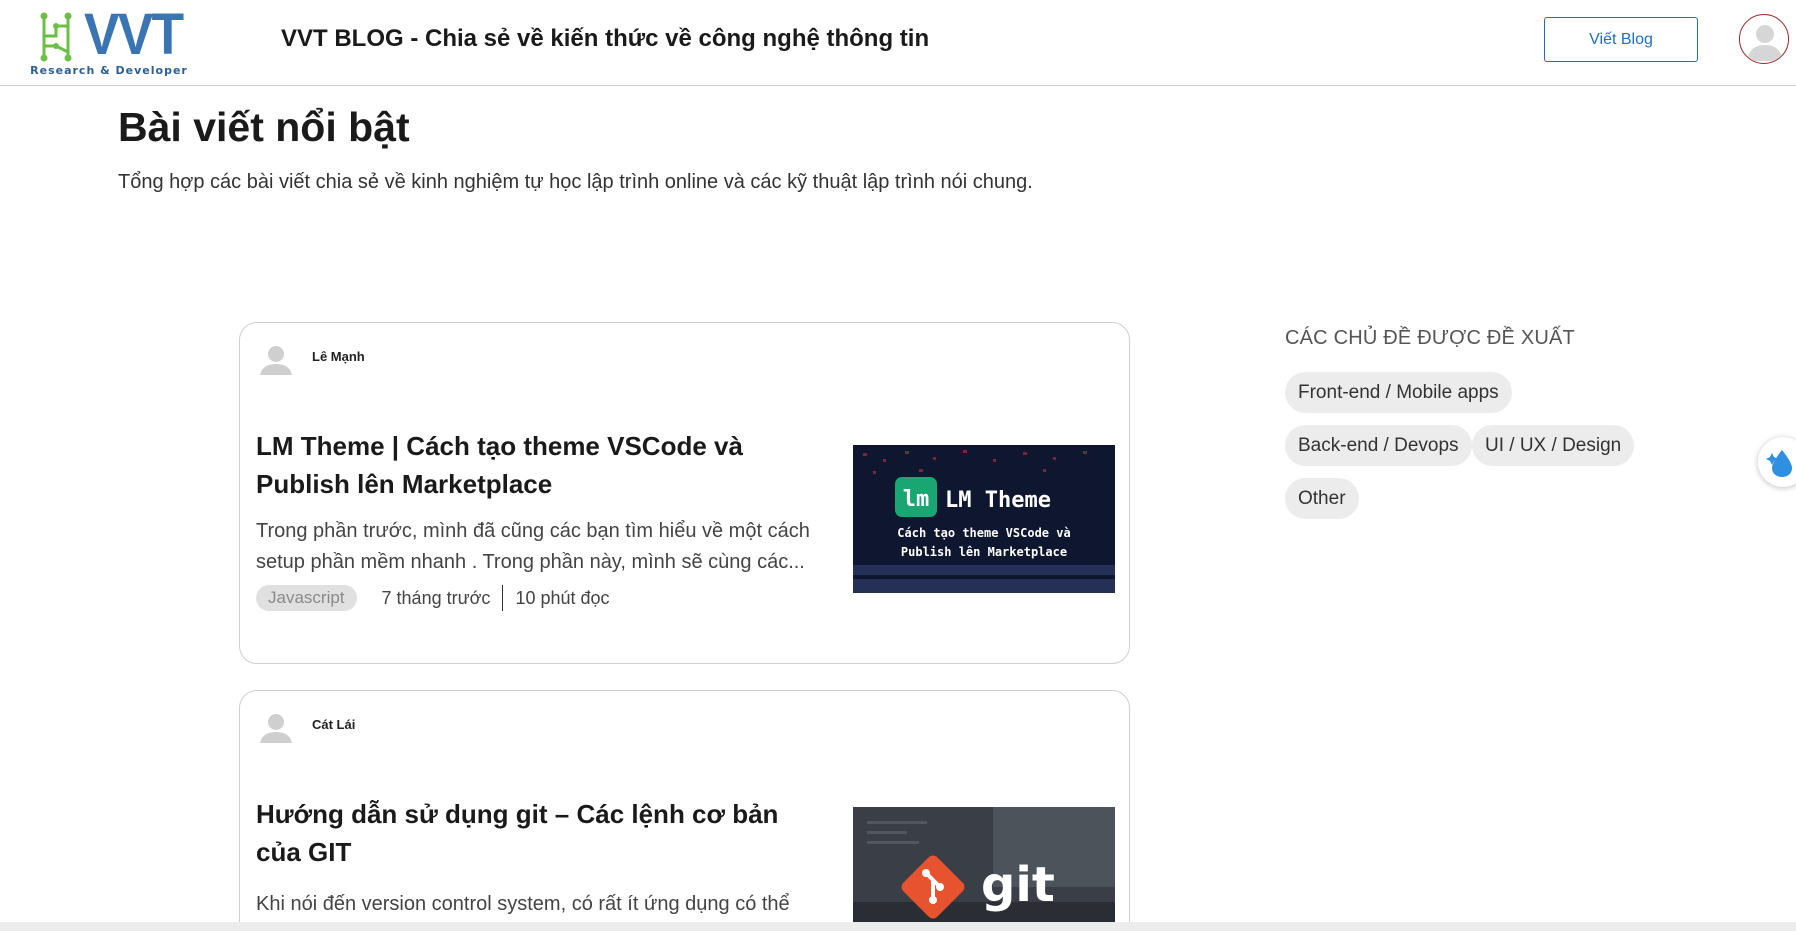 The width and height of the screenshot is (1796, 931). I want to click on horizontal-scrollbar, so click(898, 926).